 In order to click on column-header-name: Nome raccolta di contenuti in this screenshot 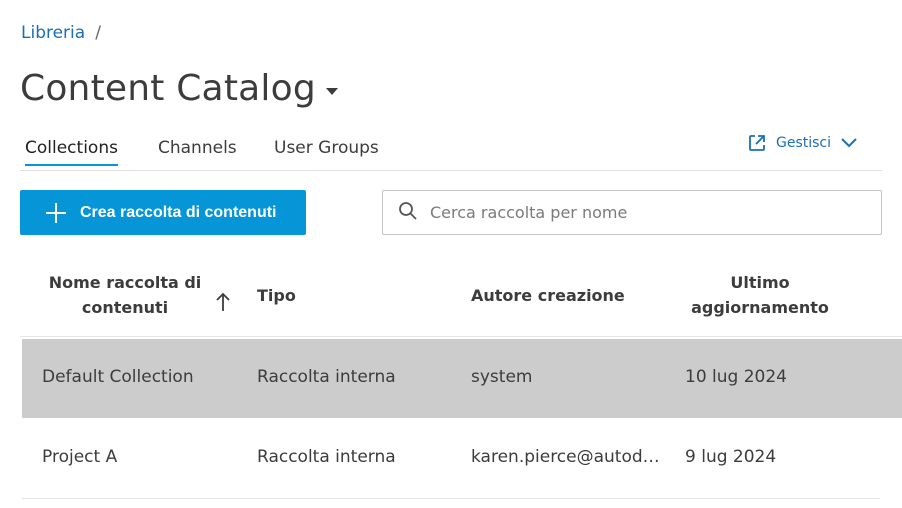, I will do `click(135, 295)`.